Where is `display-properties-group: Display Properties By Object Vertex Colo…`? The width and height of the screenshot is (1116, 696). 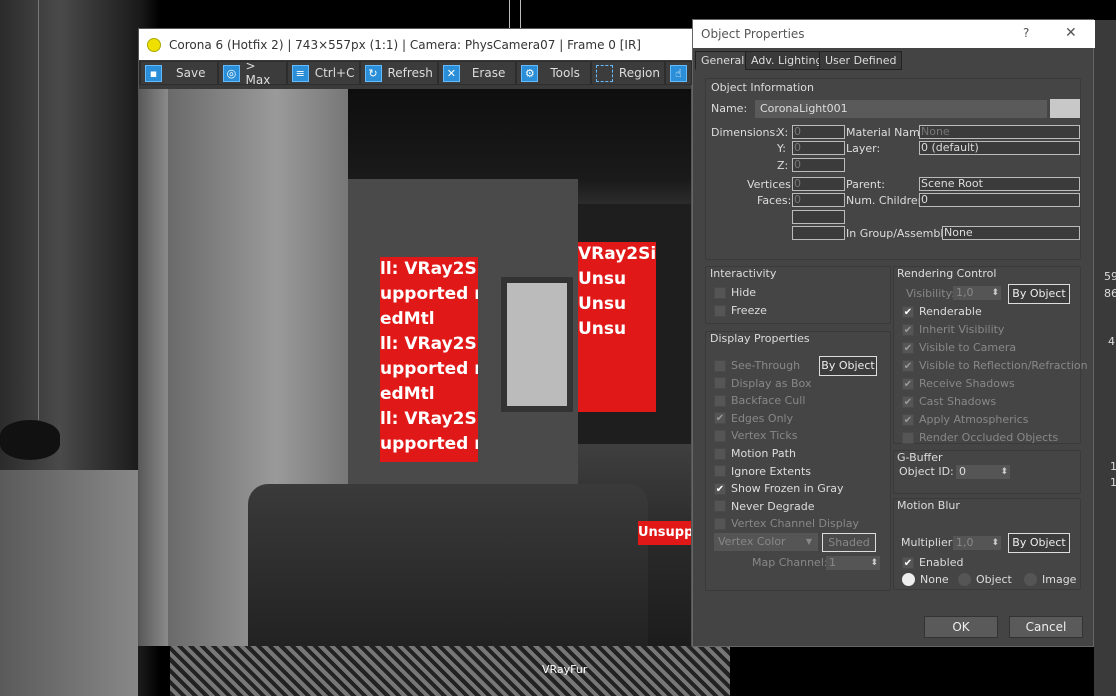
display-properties-group: Display Properties By Object Vertex Colo… is located at coordinates (798, 461).